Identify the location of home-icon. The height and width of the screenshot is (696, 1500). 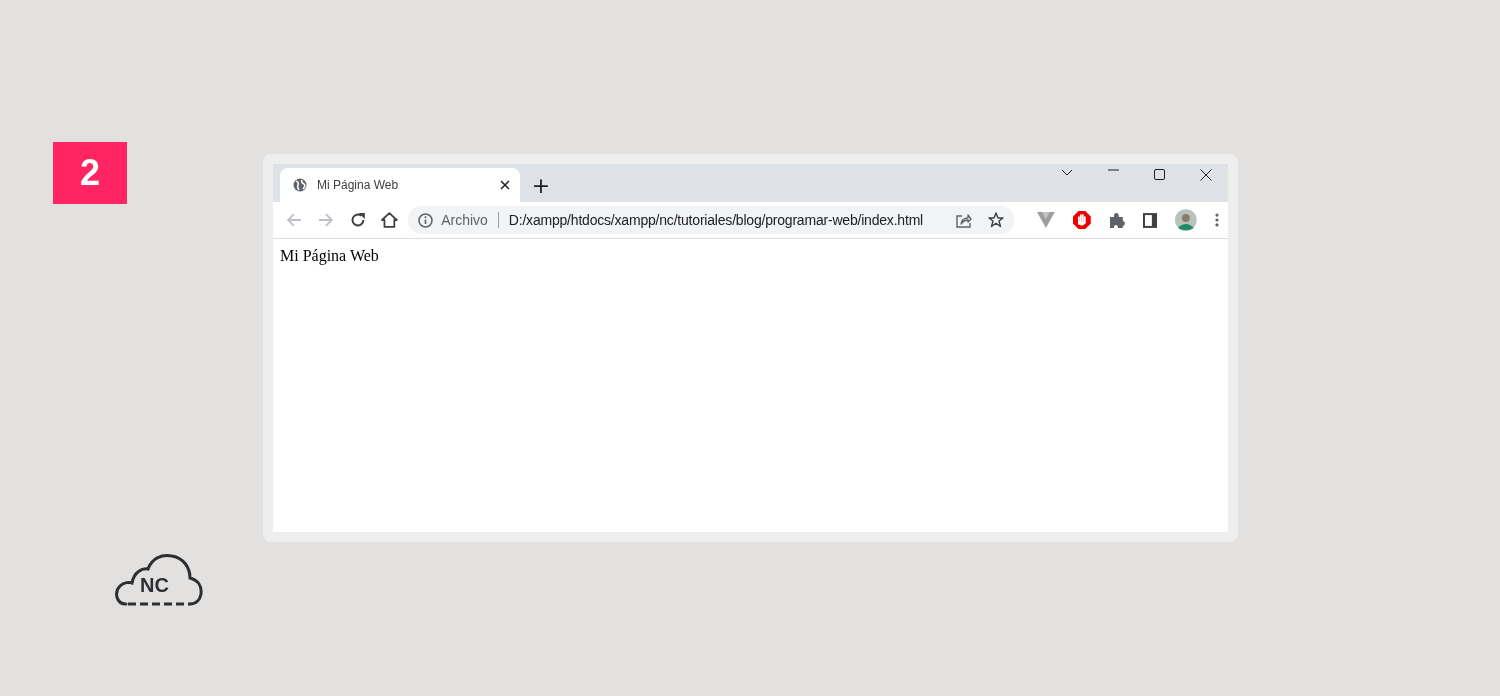
(390, 220).